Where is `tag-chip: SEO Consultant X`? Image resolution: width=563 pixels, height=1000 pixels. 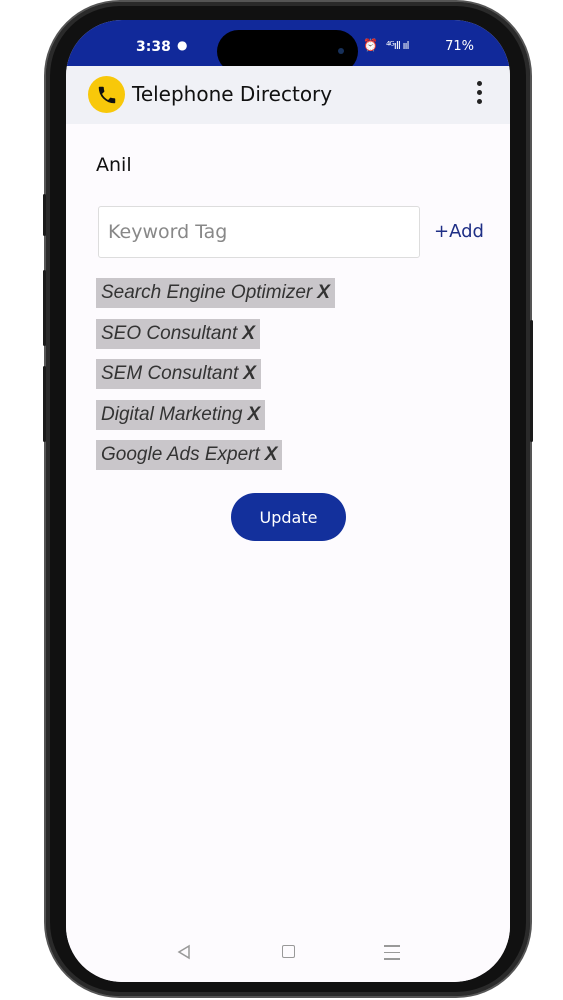 tag-chip: SEO Consultant X is located at coordinates (178, 333).